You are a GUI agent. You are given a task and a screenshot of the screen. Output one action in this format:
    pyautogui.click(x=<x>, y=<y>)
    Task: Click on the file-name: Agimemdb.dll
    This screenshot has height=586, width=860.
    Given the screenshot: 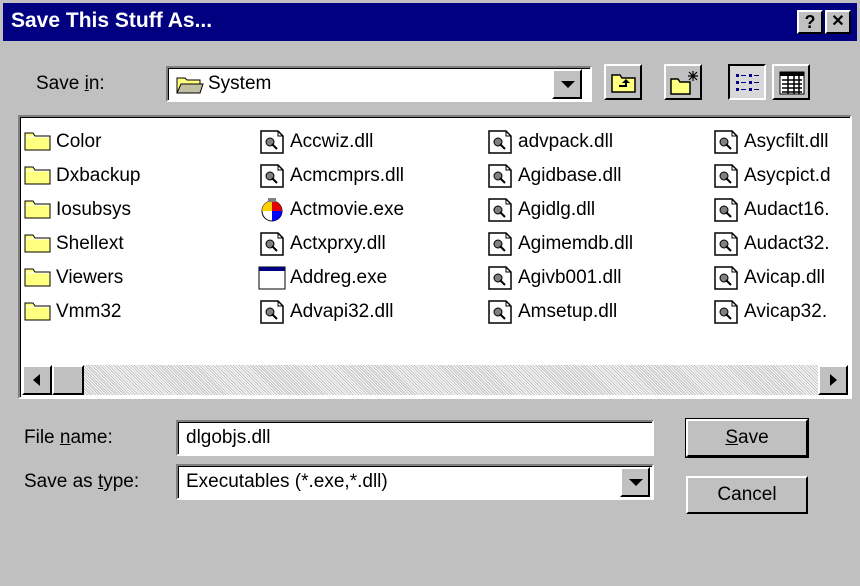 What is the action you would take?
    pyautogui.click(x=576, y=243)
    